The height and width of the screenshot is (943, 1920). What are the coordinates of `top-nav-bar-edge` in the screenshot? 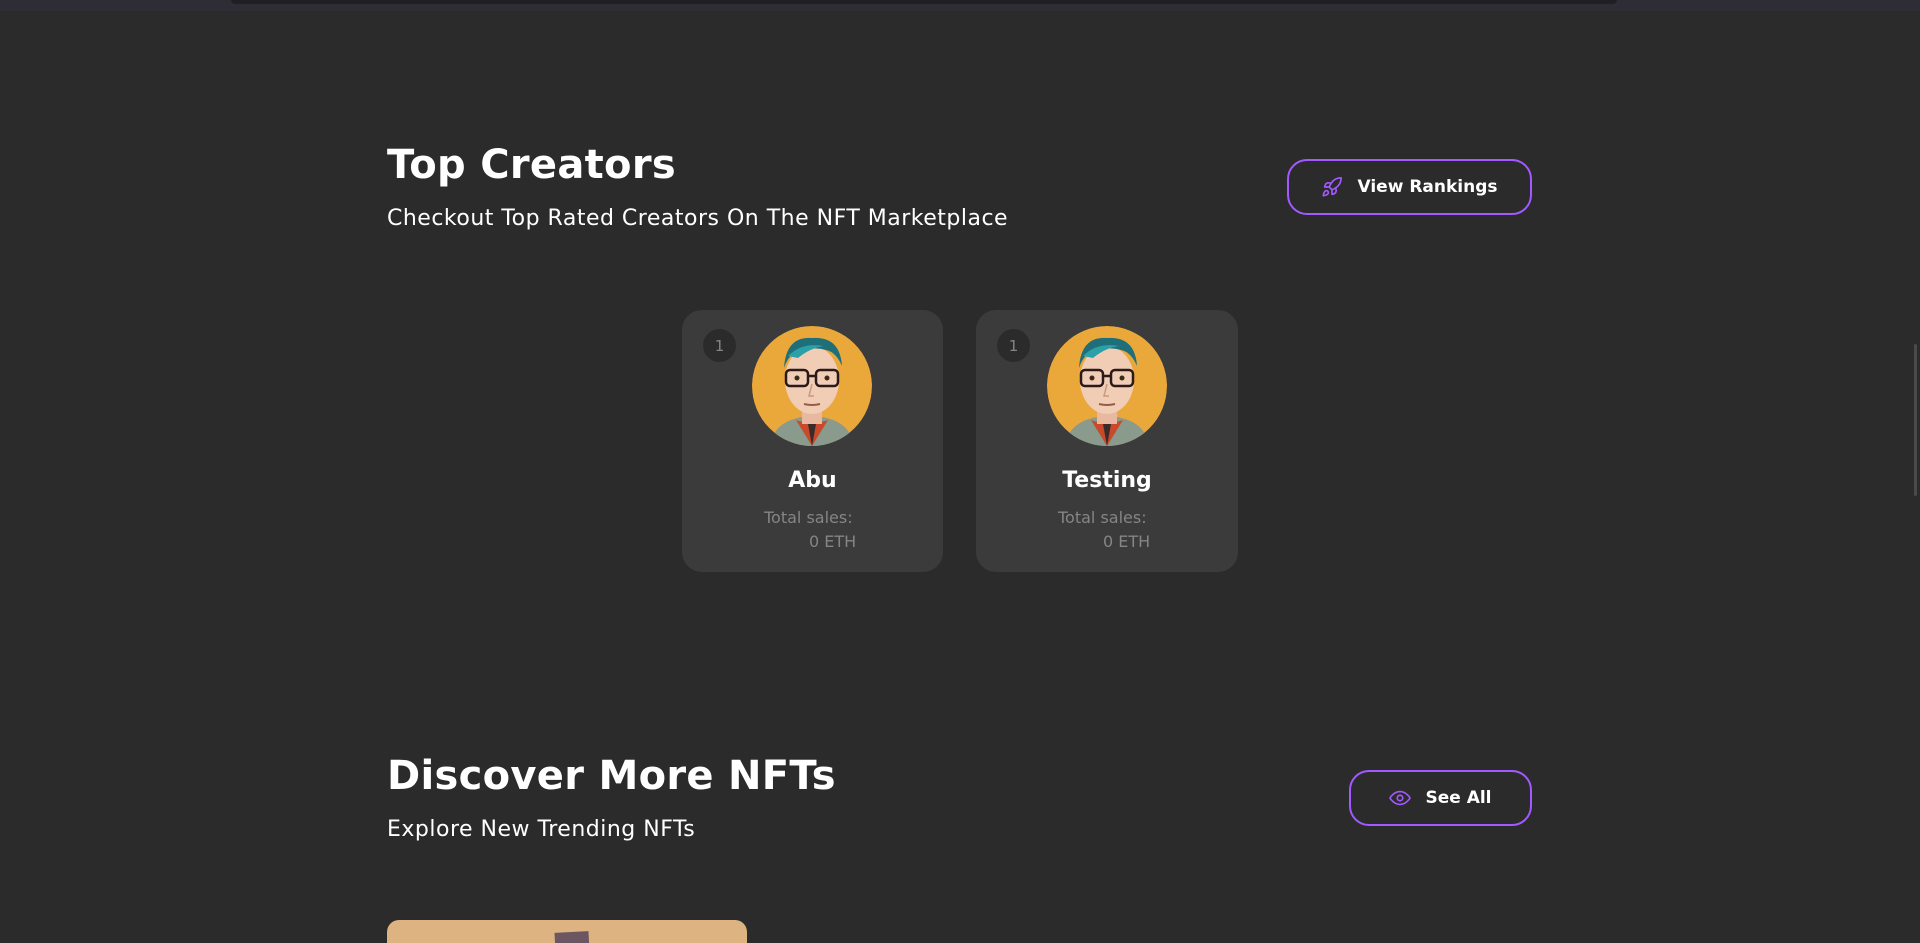 It's located at (924, 2).